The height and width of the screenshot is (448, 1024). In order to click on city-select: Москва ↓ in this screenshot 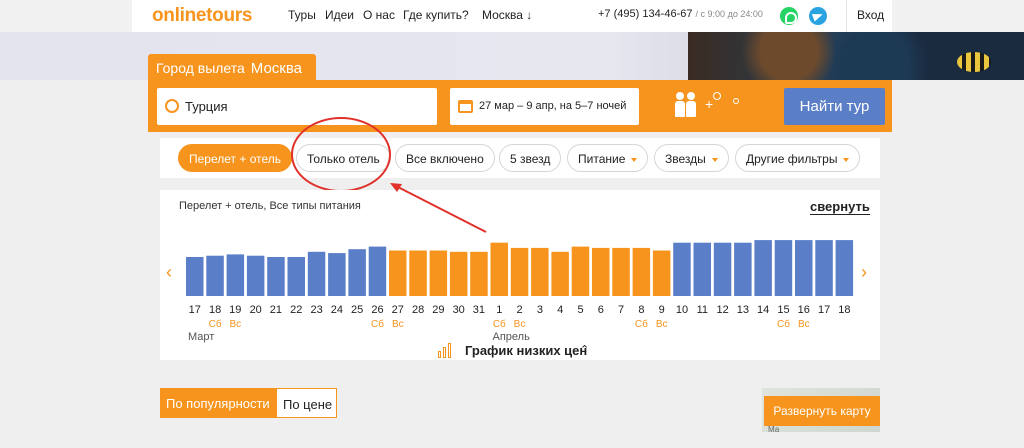, I will do `click(507, 15)`.